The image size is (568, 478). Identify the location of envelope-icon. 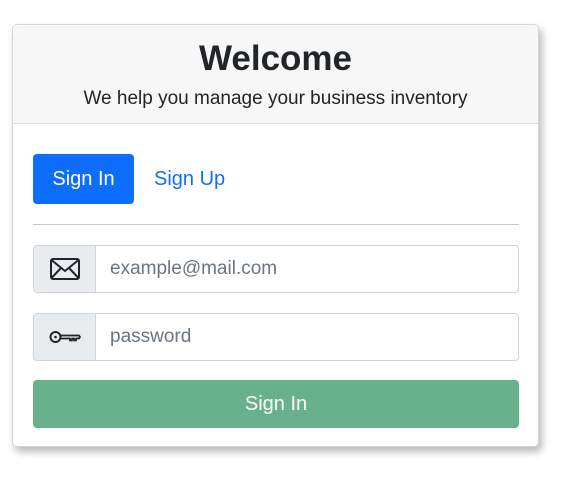
(64, 269).